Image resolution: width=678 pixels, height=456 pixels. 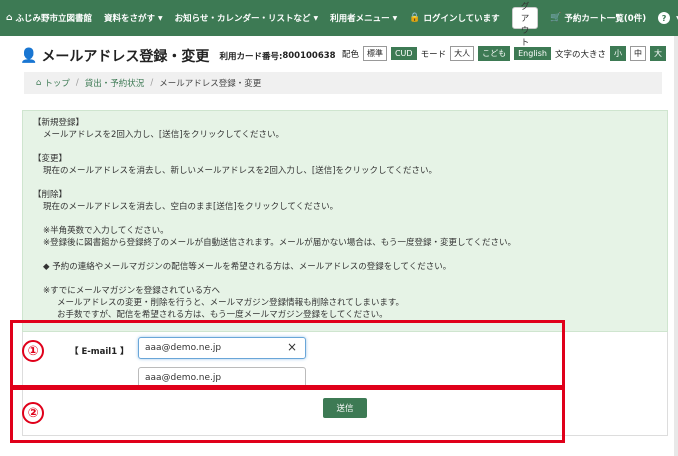 I want to click on breadcrumb: ⌂ トップ / 貸出・予約状況 / メールアドレス登録・変更, so click(x=343, y=83).